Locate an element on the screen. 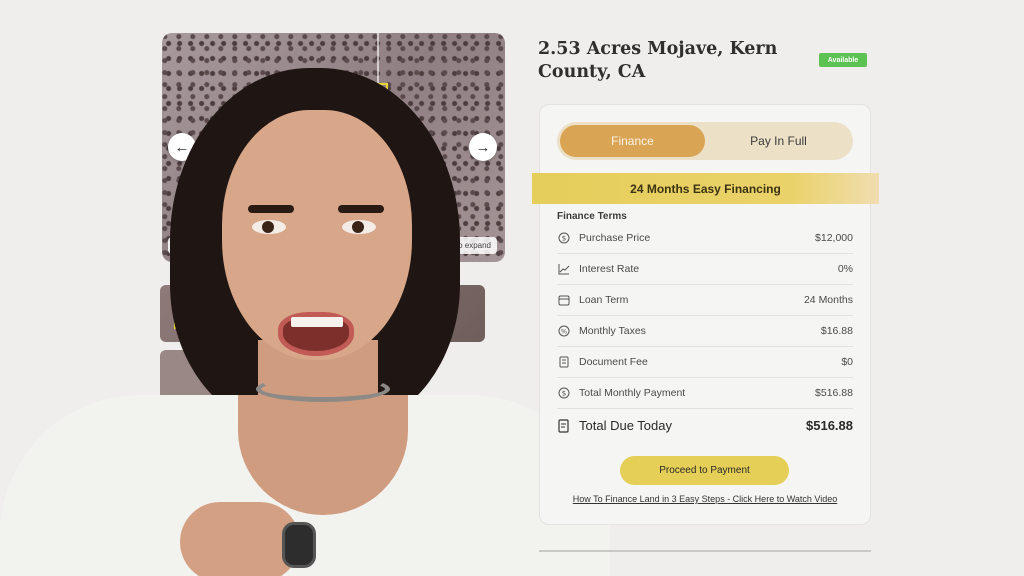 The height and width of the screenshot is (576, 1024). prev-photo-button: ← is located at coordinates (182, 147).